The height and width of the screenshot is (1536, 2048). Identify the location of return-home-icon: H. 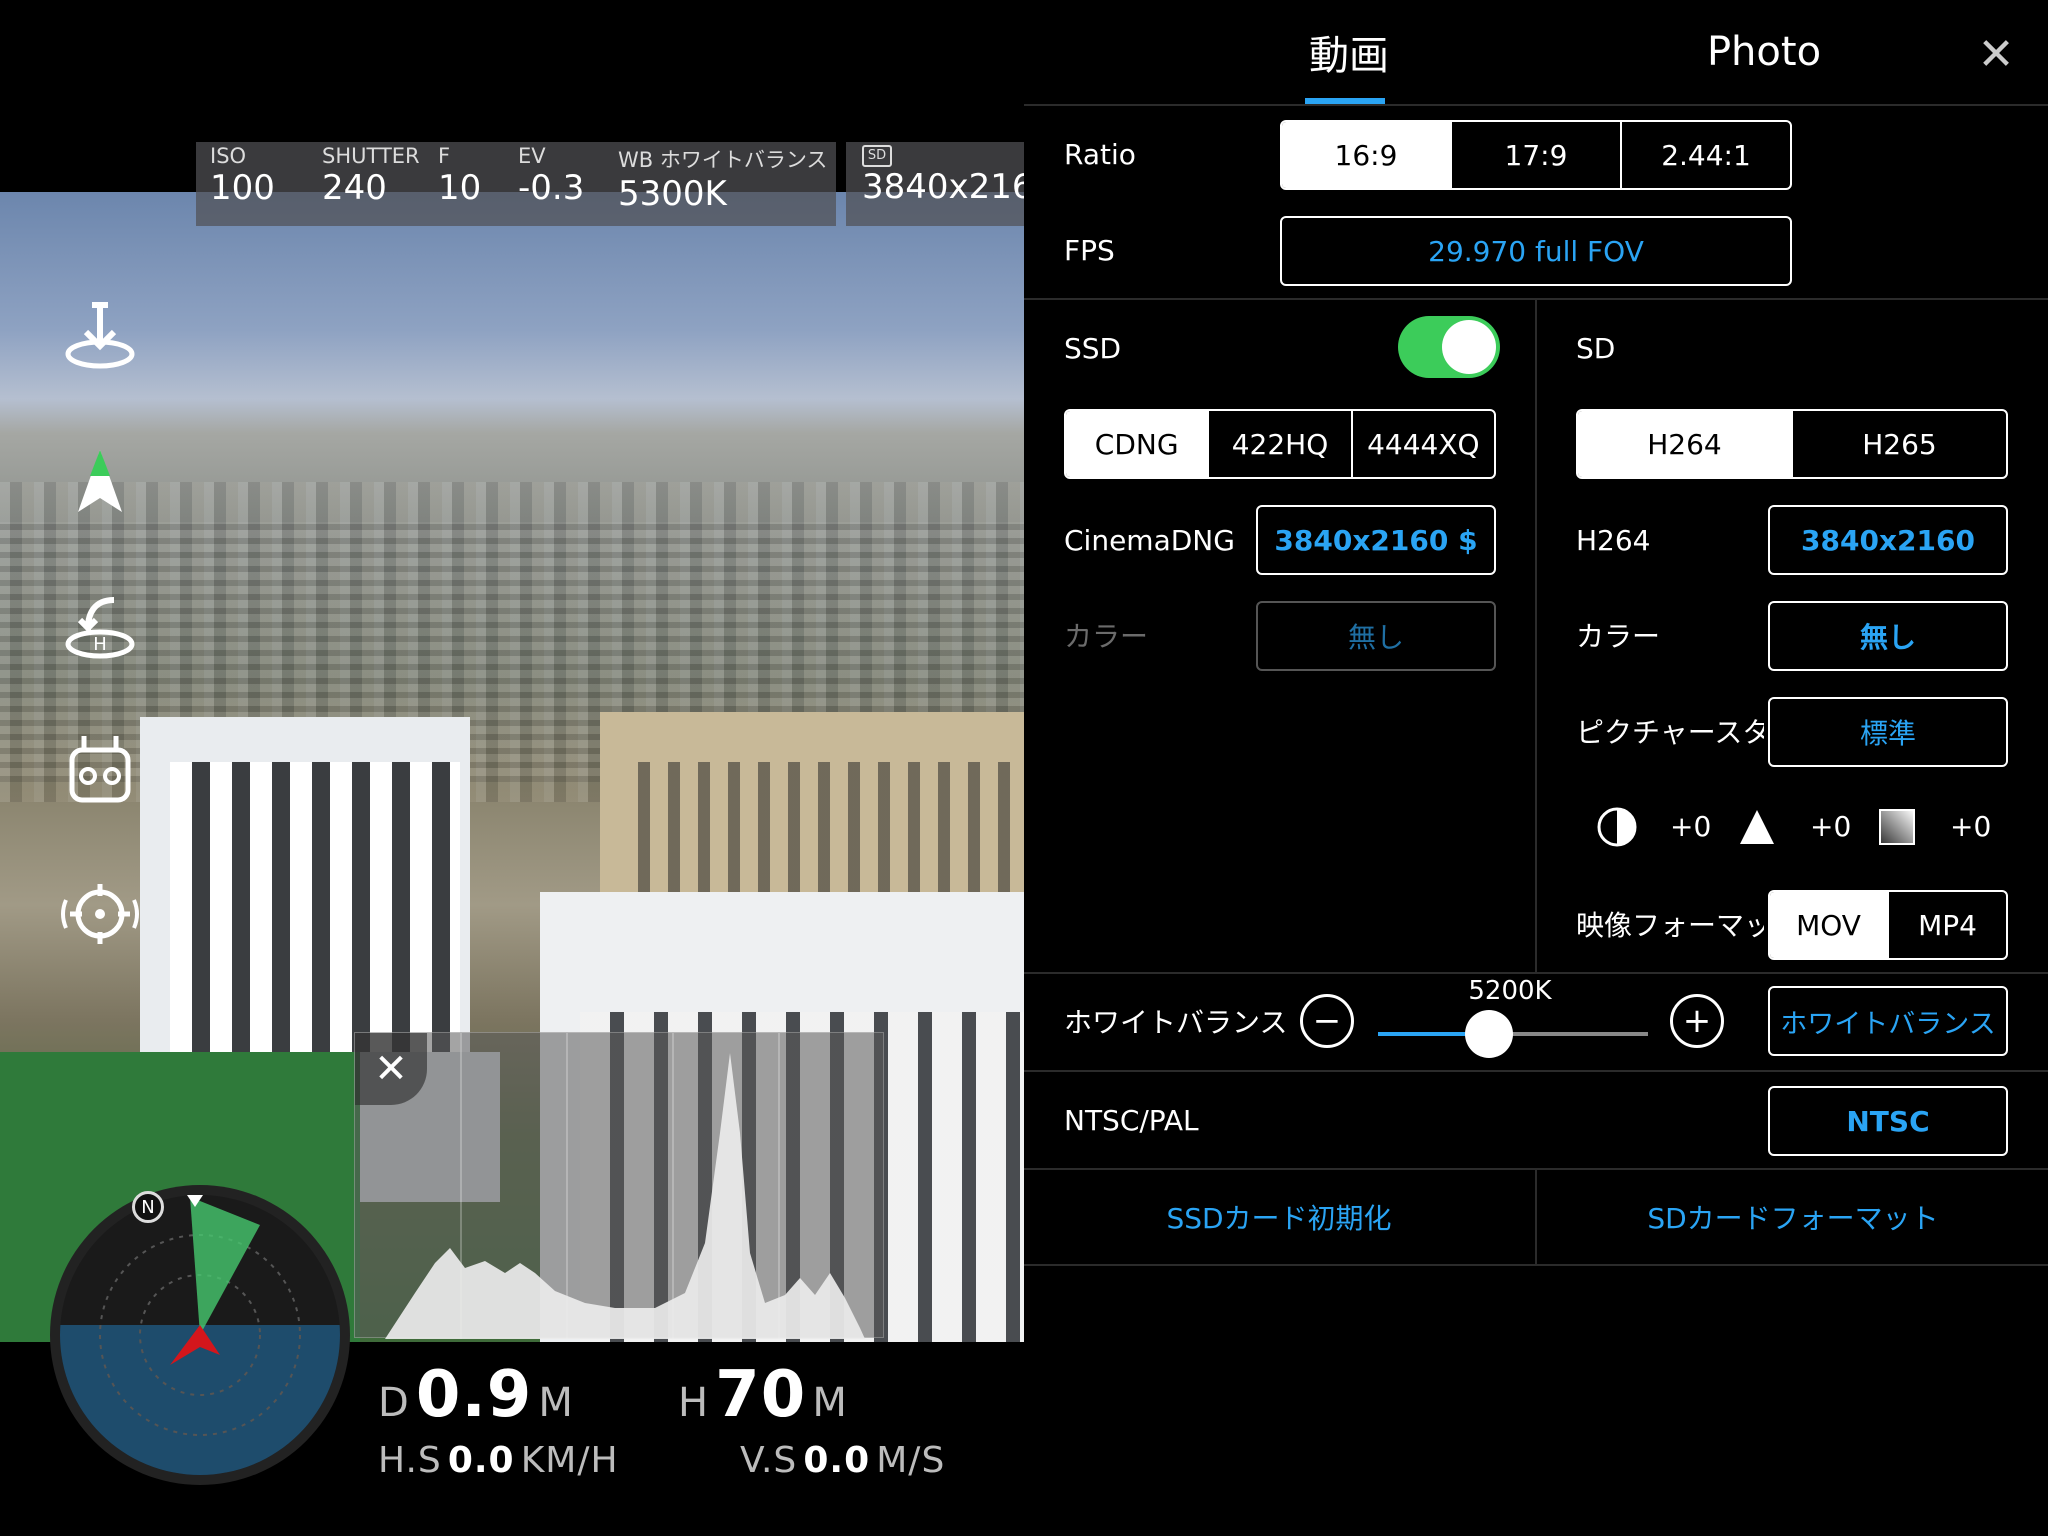
(100, 628).